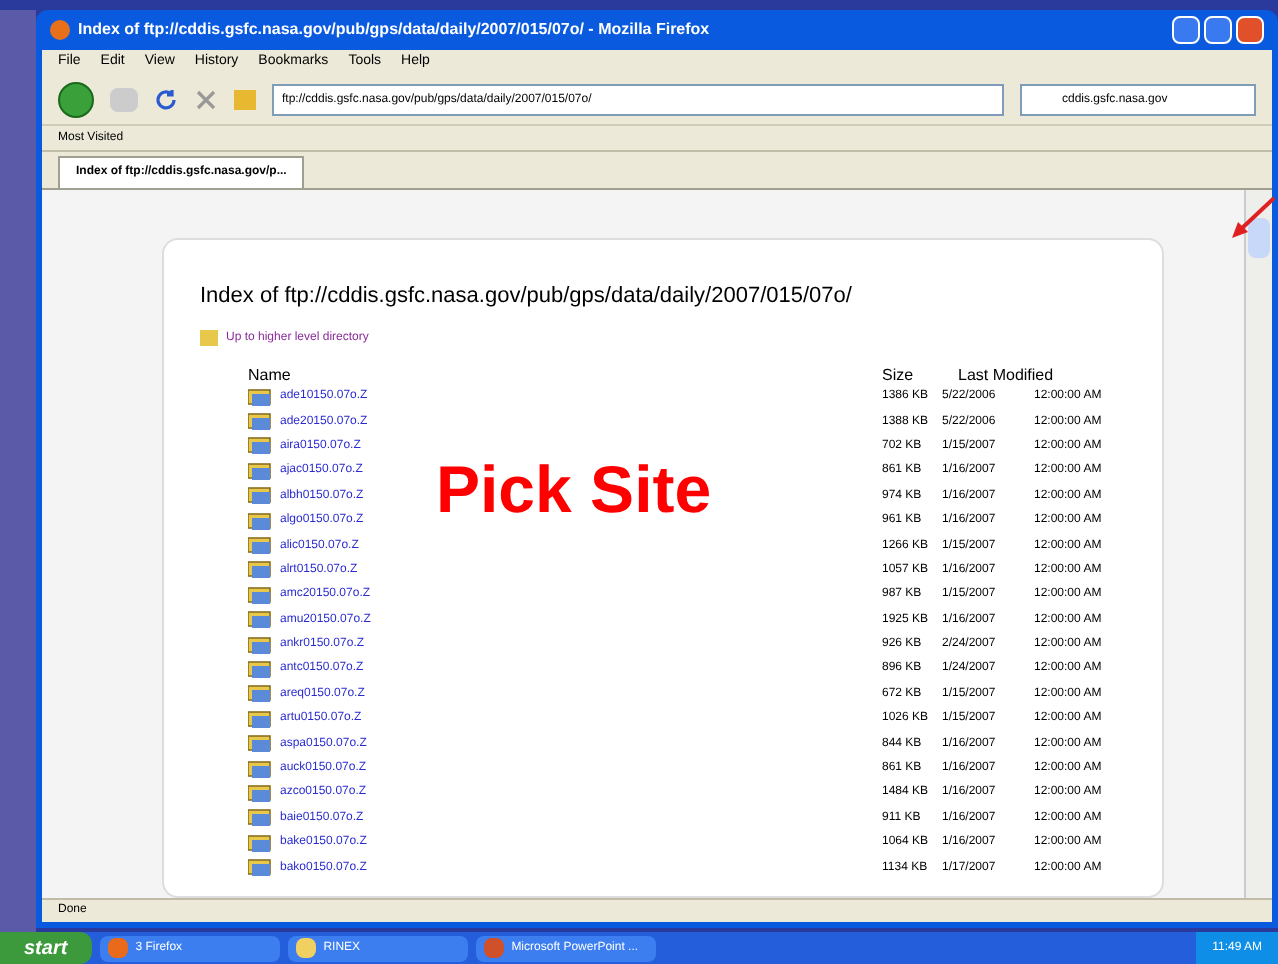 The width and height of the screenshot is (1278, 964). What do you see at coordinates (1258, 544) in the screenshot?
I see `scrollbar` at bounding box center [1258, 544].